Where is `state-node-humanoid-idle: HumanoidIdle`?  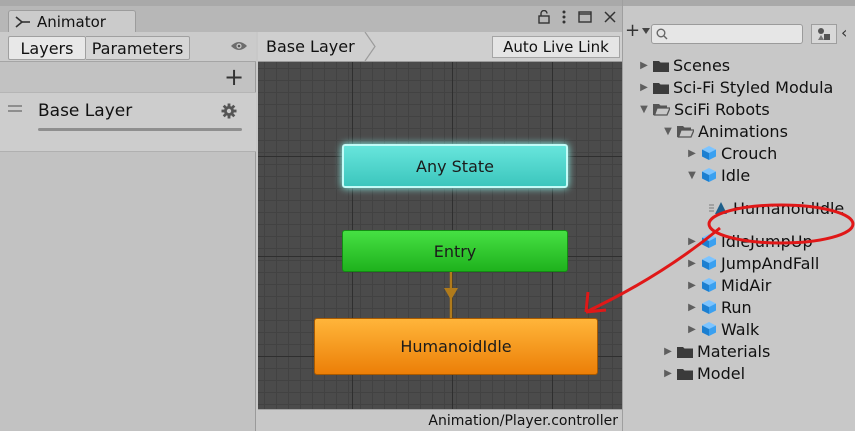
state-node-humanoid-idle: HumanoidIdle is located at coordinates (456, 346).